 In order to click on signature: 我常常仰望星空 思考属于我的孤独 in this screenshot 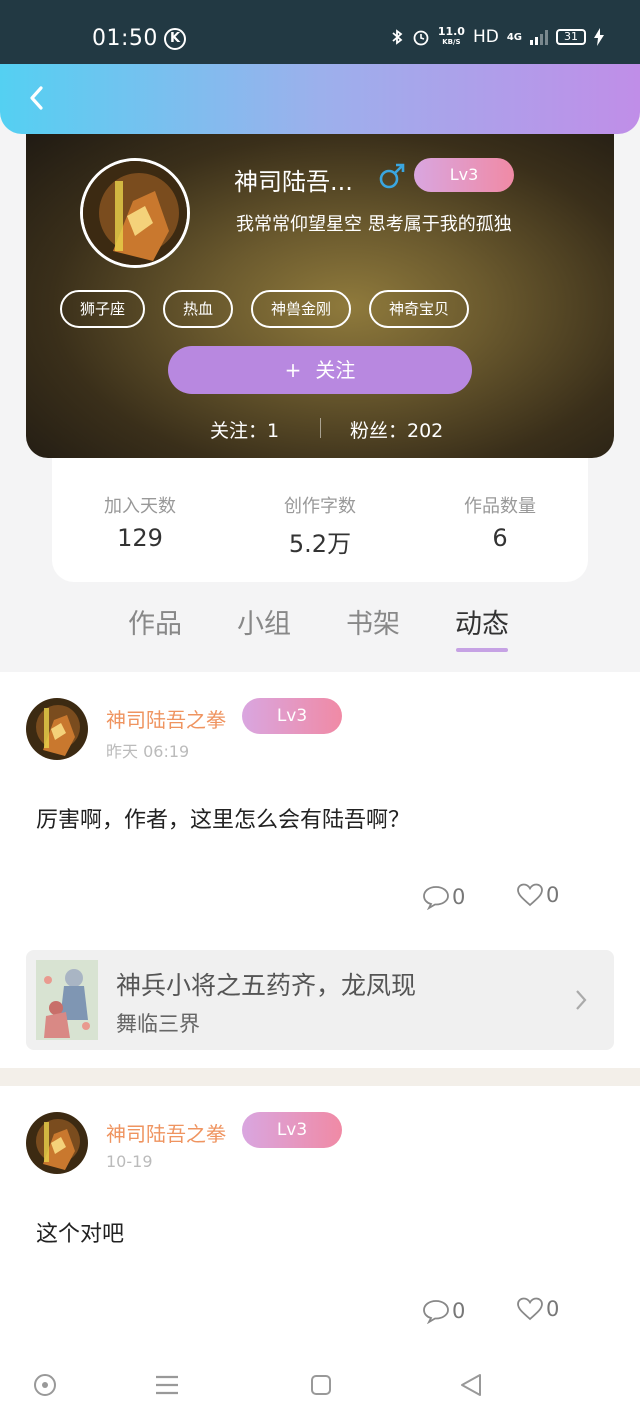, I will do `click(374, 224)`.